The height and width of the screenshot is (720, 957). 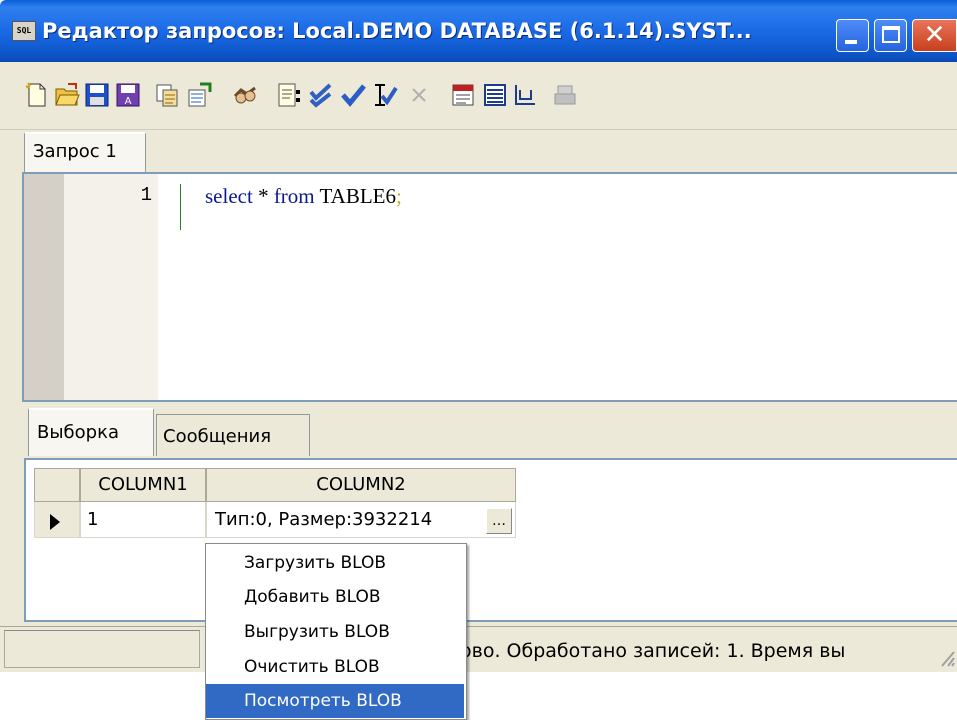 What do you see at coordinates (361, 485) in the screenshot?
I see `column-header-column2: COLUMN2` at bounding box center [361, 485].